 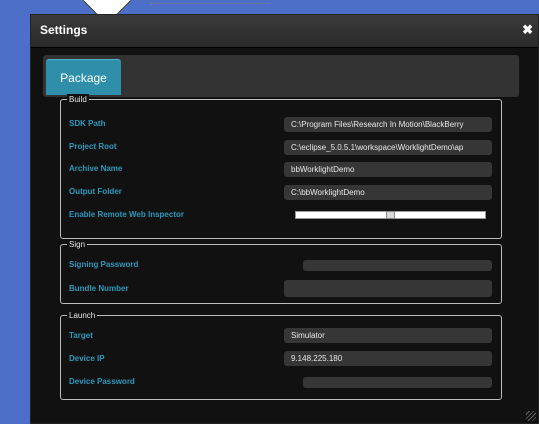 I want to click on tab-strip: Package, so click(x=281, y=76).